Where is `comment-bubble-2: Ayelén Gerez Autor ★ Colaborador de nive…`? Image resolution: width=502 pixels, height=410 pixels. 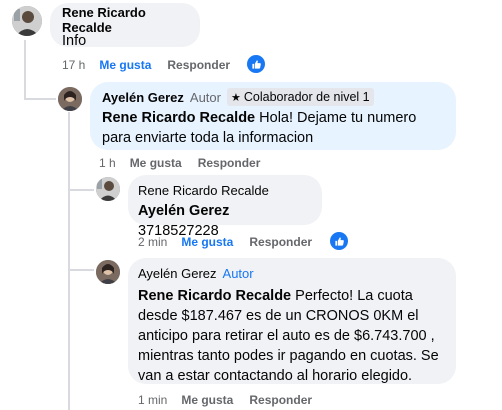 comment-bubble-2: Ayelén Gerez Autor ★ Colaborador de nive… is located at coordinates (273, 116).